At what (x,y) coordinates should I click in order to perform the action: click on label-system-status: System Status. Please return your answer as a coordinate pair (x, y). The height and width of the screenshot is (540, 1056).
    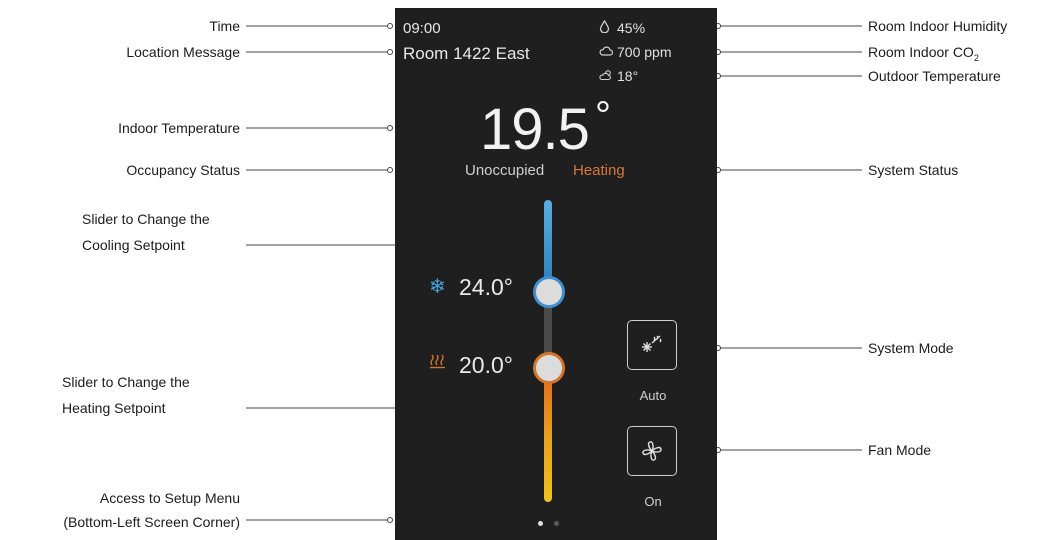
    Looking at the image, I should click on (913, 170).